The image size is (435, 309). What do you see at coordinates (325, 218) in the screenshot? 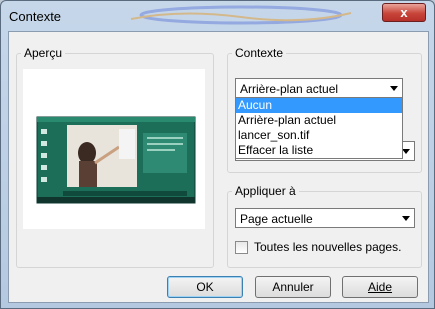
I see `apply-select: Page actuelle` at bounding box center [325, 218].